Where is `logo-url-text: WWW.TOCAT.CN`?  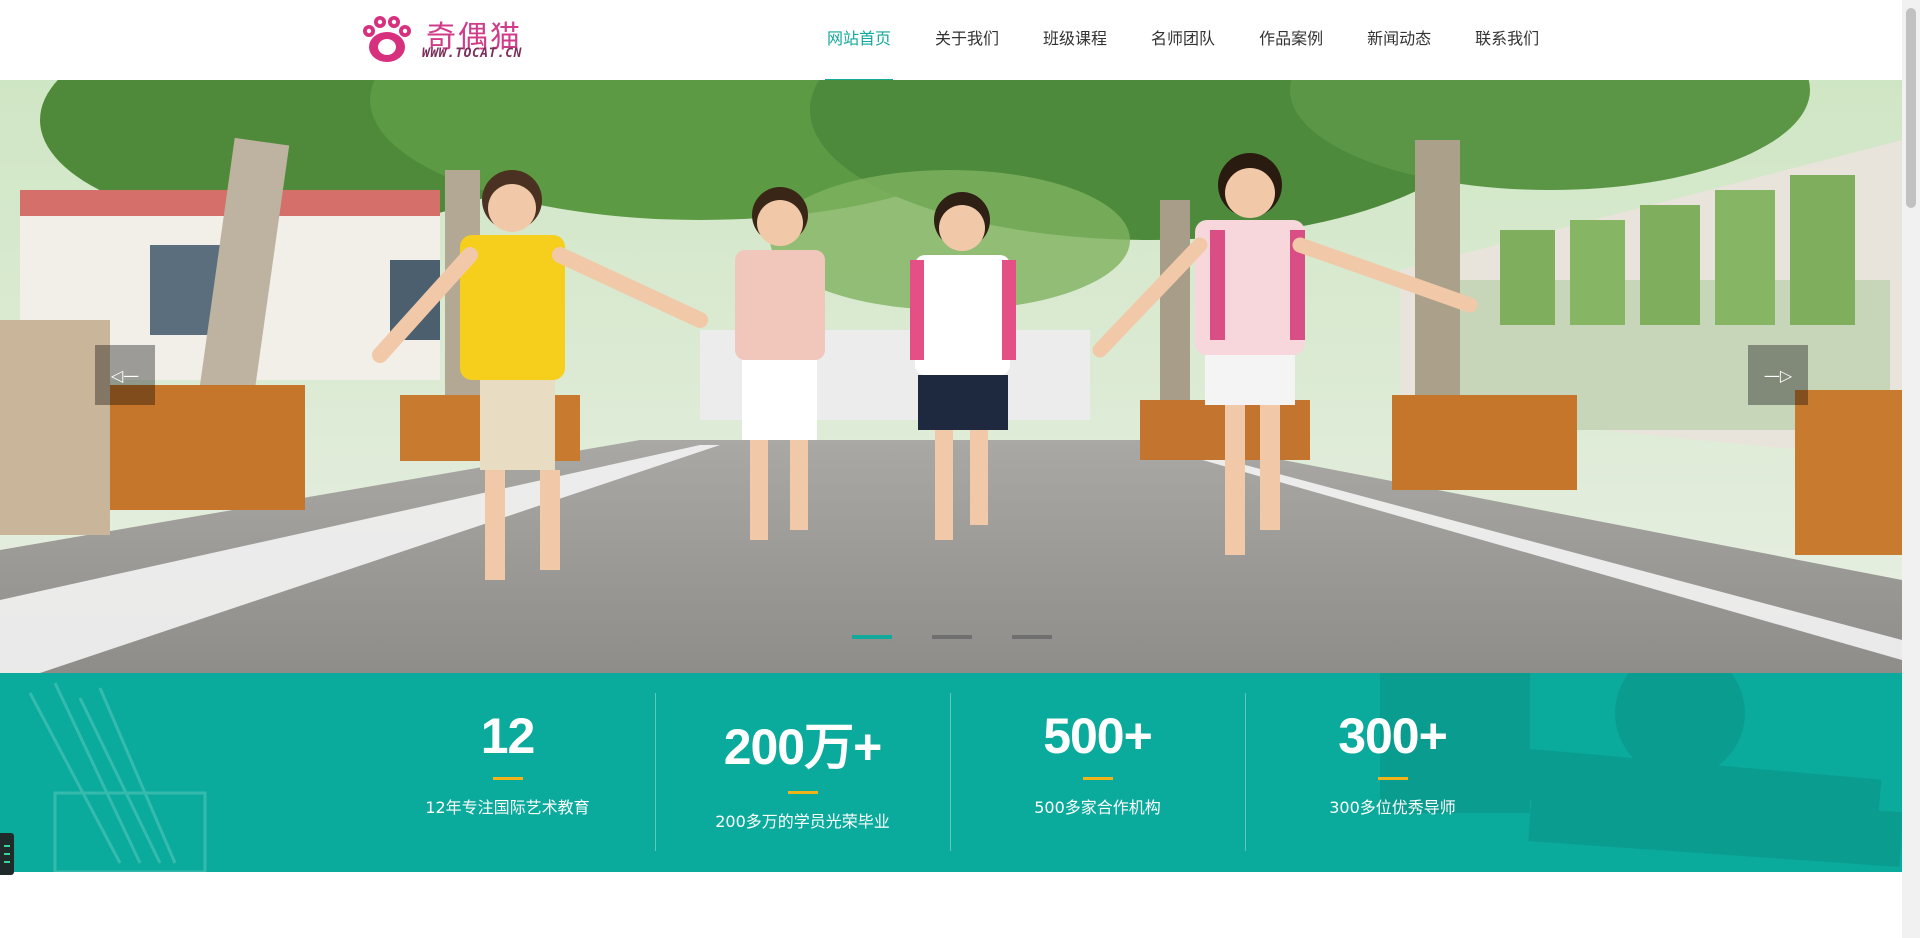
logo-url-text: WWW.TOCAT.CN is located at coordinates (472, 53).